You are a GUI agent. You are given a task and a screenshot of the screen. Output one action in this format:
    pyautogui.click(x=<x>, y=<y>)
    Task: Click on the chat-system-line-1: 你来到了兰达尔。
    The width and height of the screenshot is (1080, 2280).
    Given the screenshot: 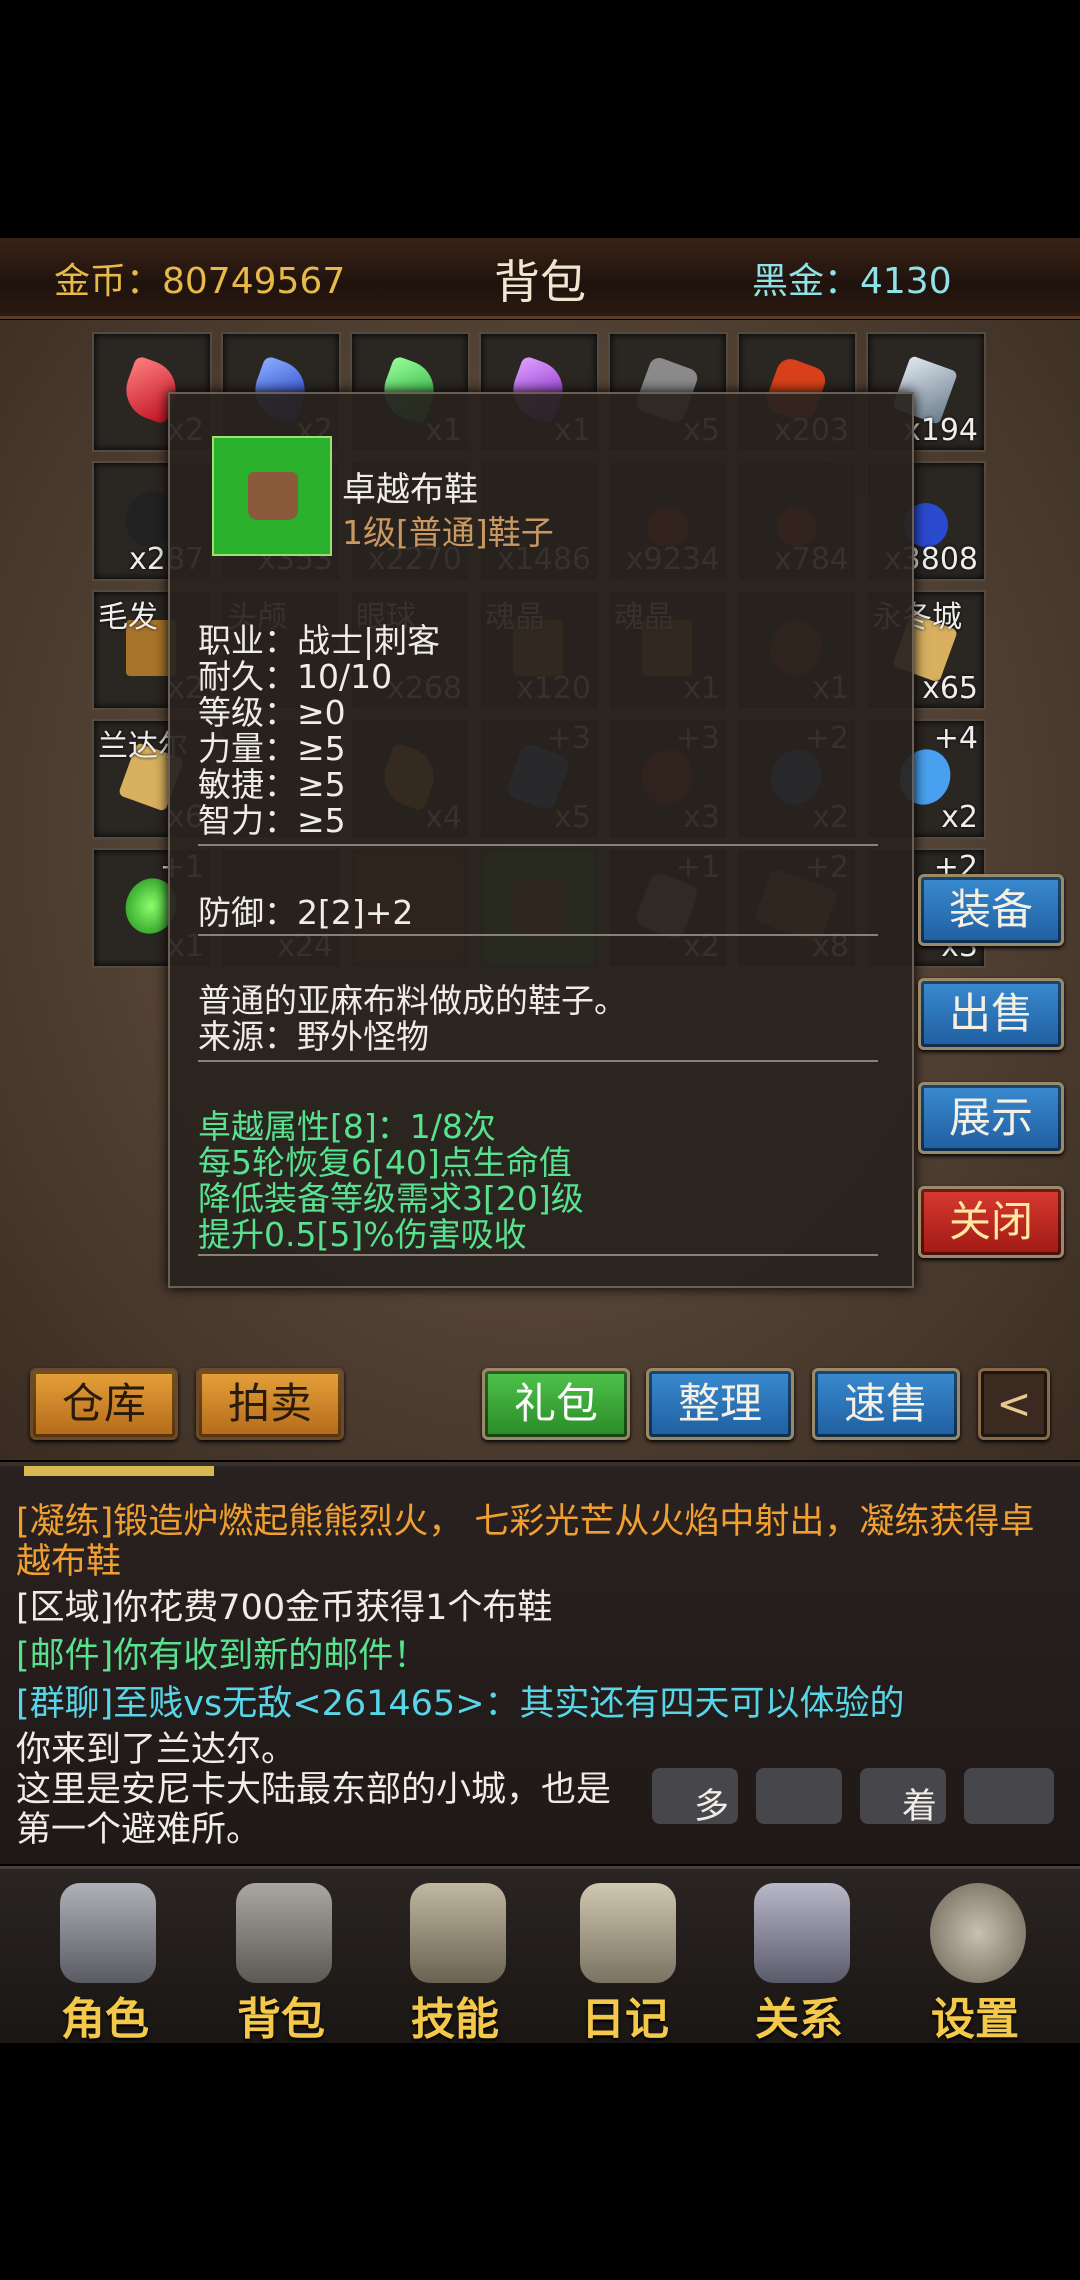 What is the action you would take?
    pyautogui.click(x=156, y=1750)
    